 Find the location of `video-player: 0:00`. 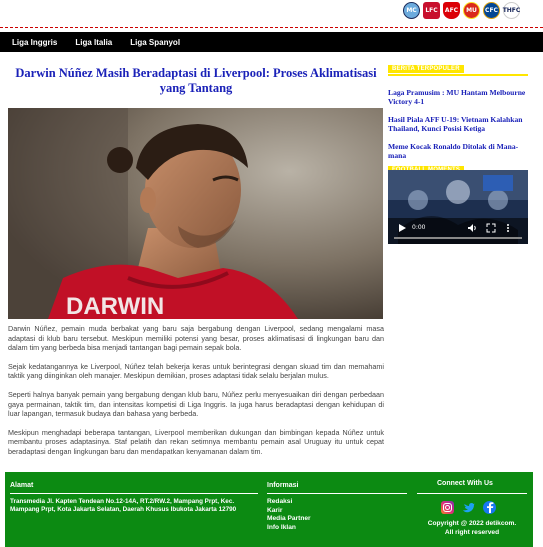

video-player: 0:00 is located at coordinates (458, 207).